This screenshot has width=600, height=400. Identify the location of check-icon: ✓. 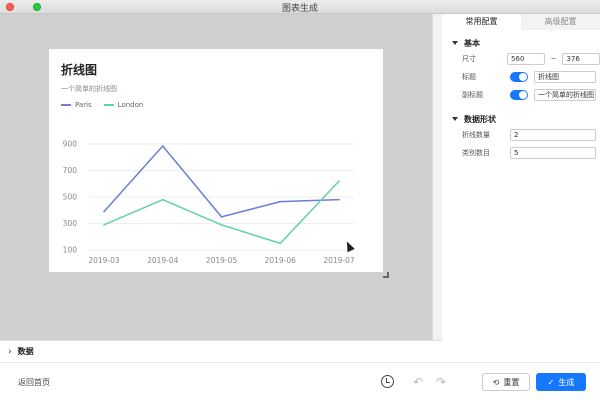
(551, 382).